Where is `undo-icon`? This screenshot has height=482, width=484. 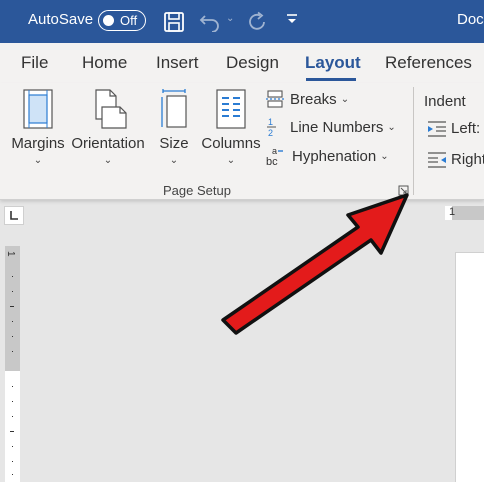
undo-icon is located at coordinates (210, 22).